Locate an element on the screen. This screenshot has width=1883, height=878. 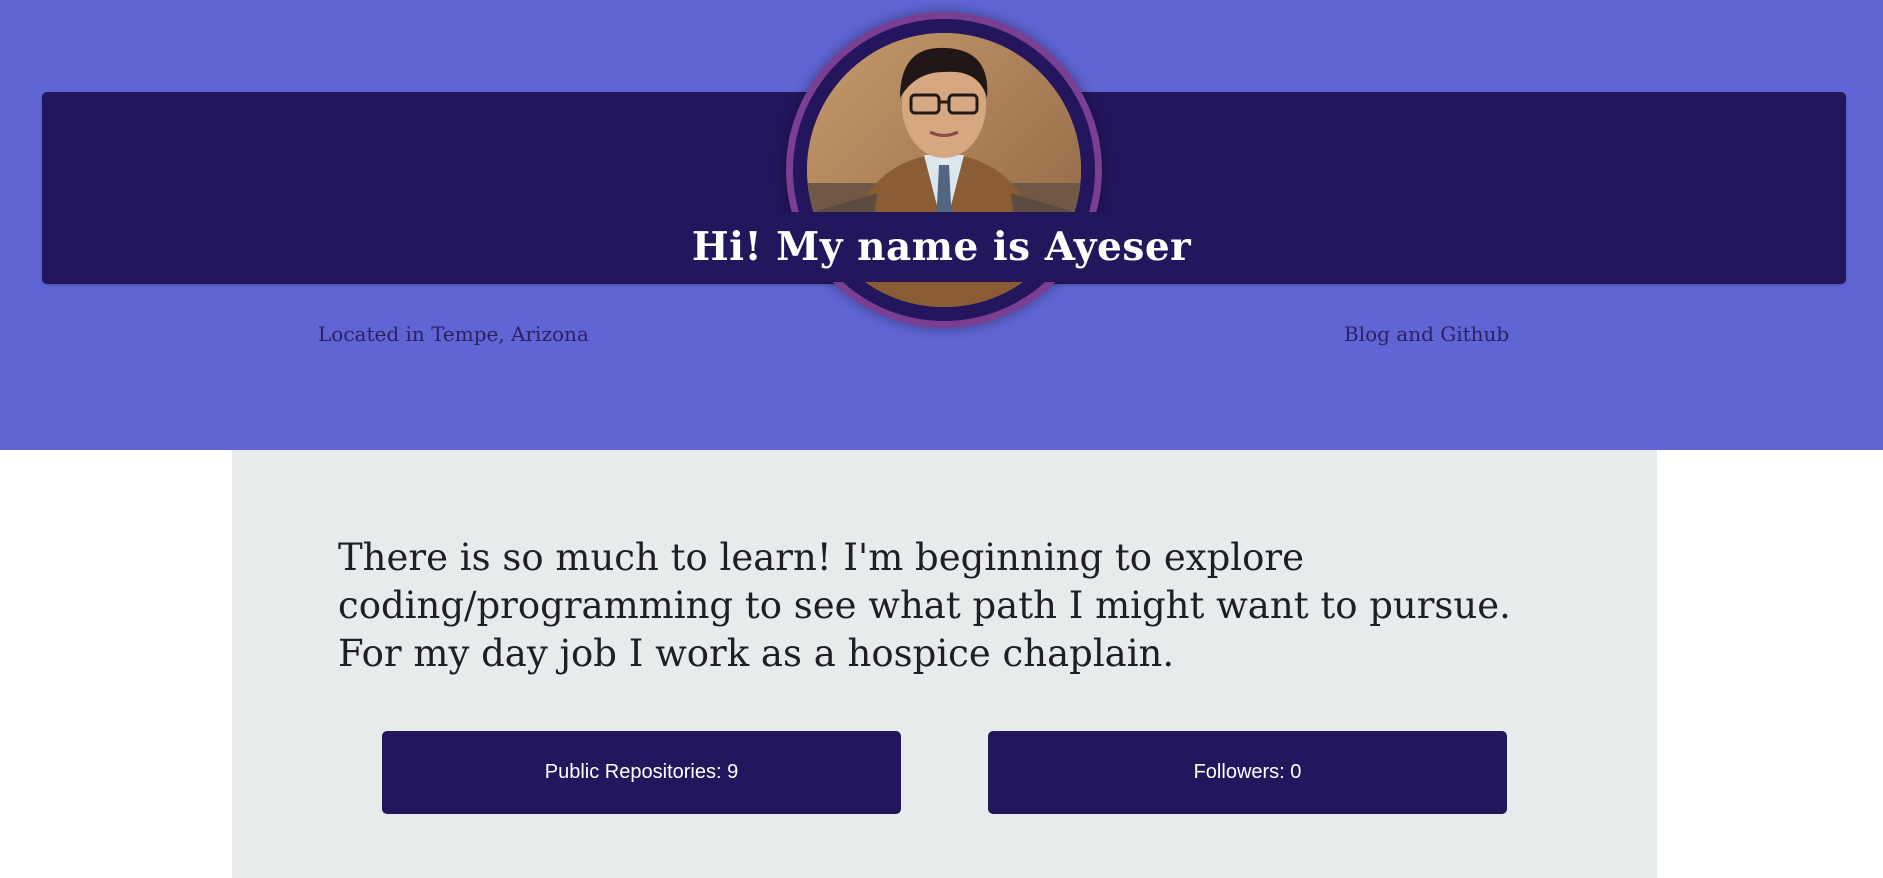
location-text: Located in Tempe, Arizona is located at coordinates (453, 334).